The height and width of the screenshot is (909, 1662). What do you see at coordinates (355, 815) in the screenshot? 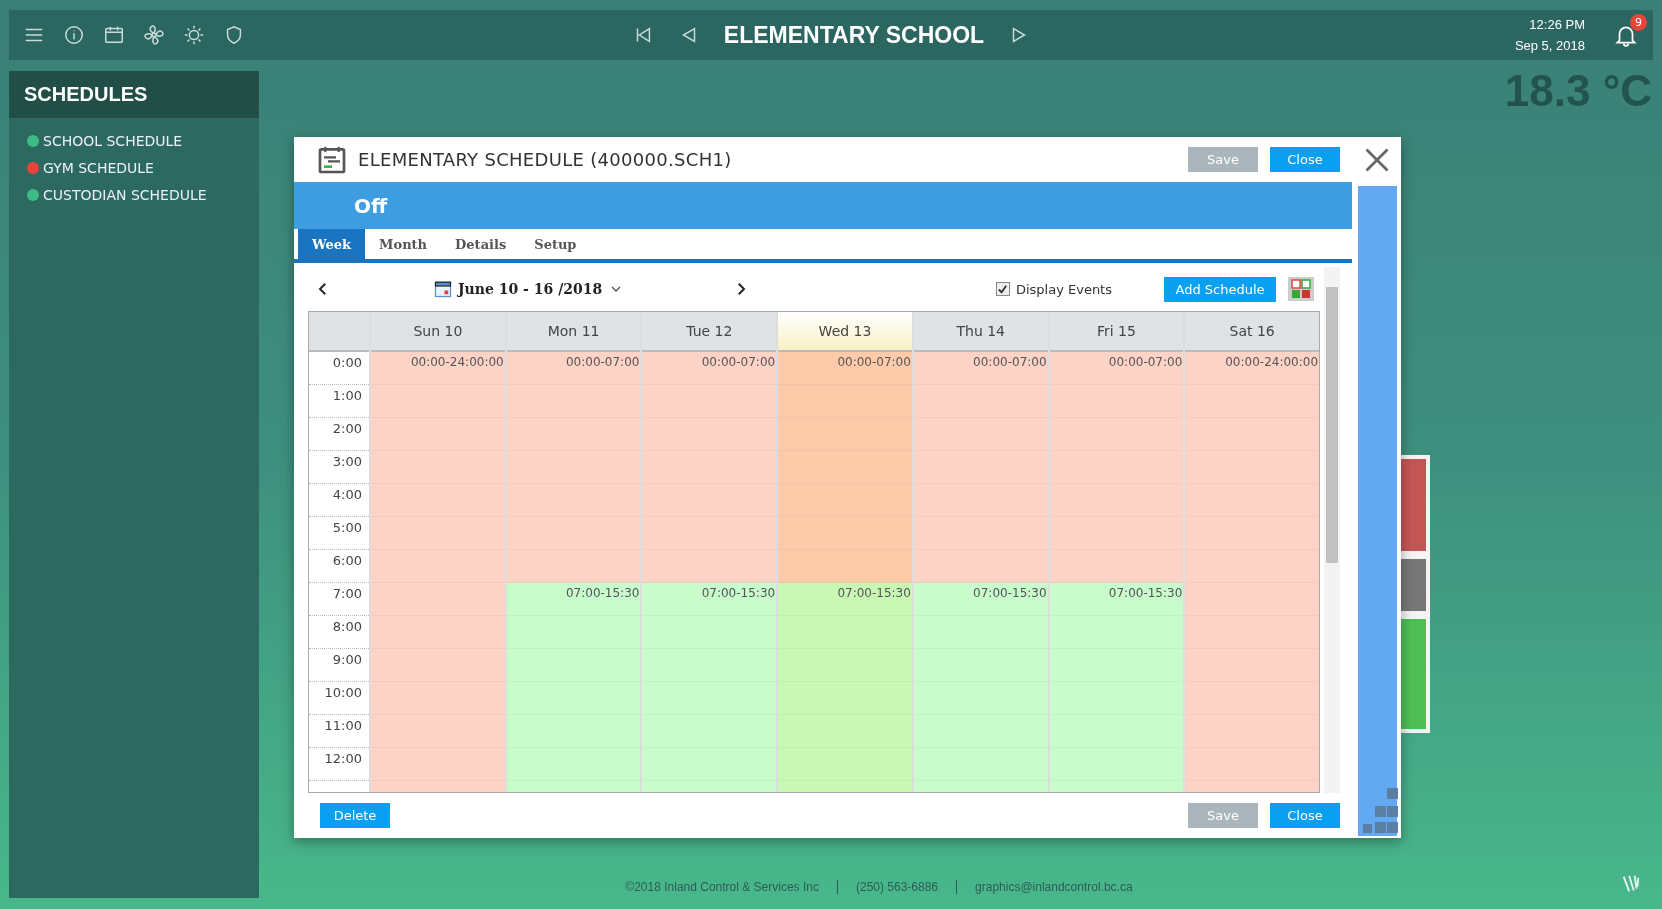
I see `footer-button: Delete` at bounding box center [355, 815].